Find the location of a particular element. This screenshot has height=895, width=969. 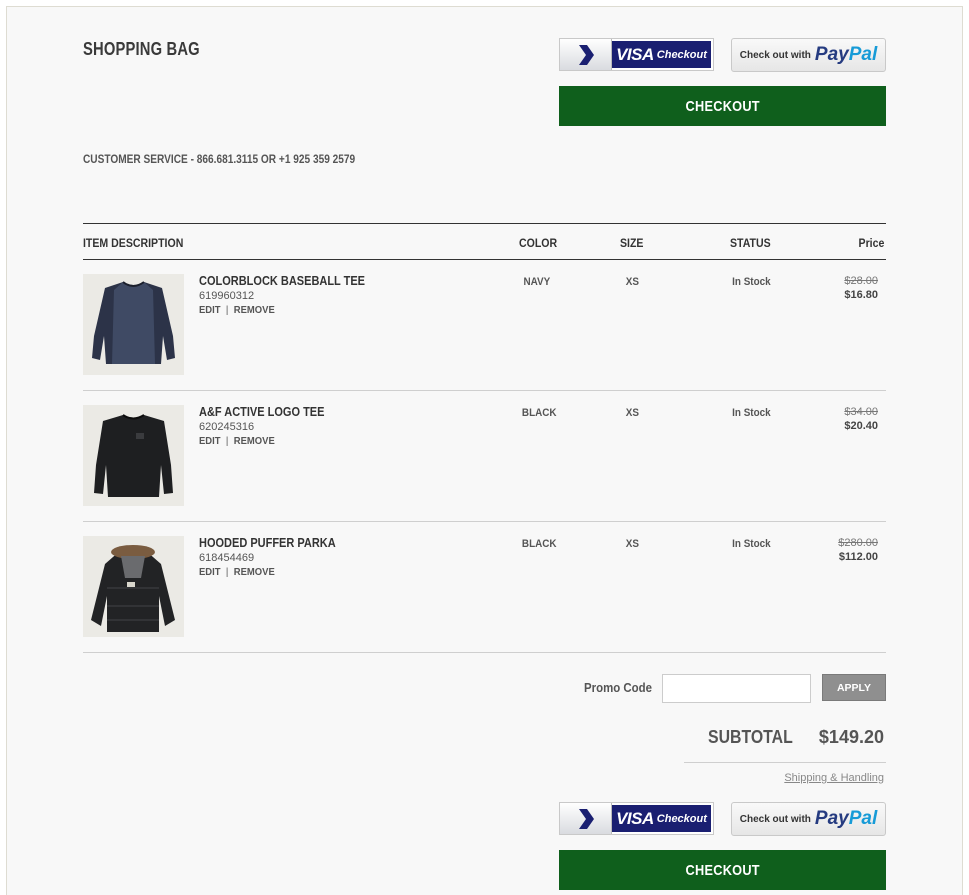

checkout-button-bottom: CHECKOUT is located at coordinates (722, 870).